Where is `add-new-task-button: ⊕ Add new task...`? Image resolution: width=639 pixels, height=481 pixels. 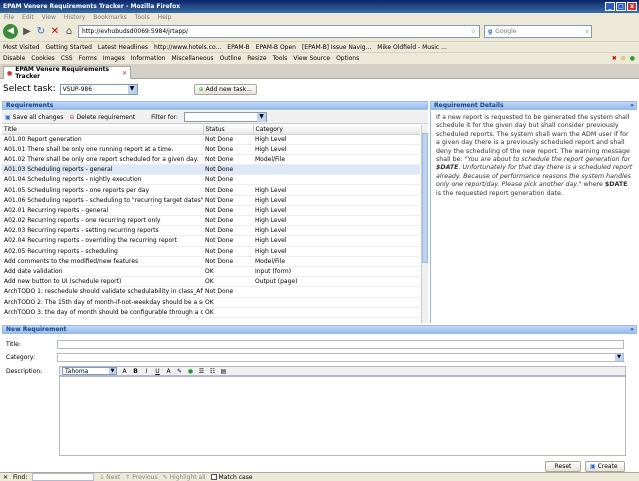
add-new-task-button: ⊕ Add new task... is located at coordinates (225, 89).